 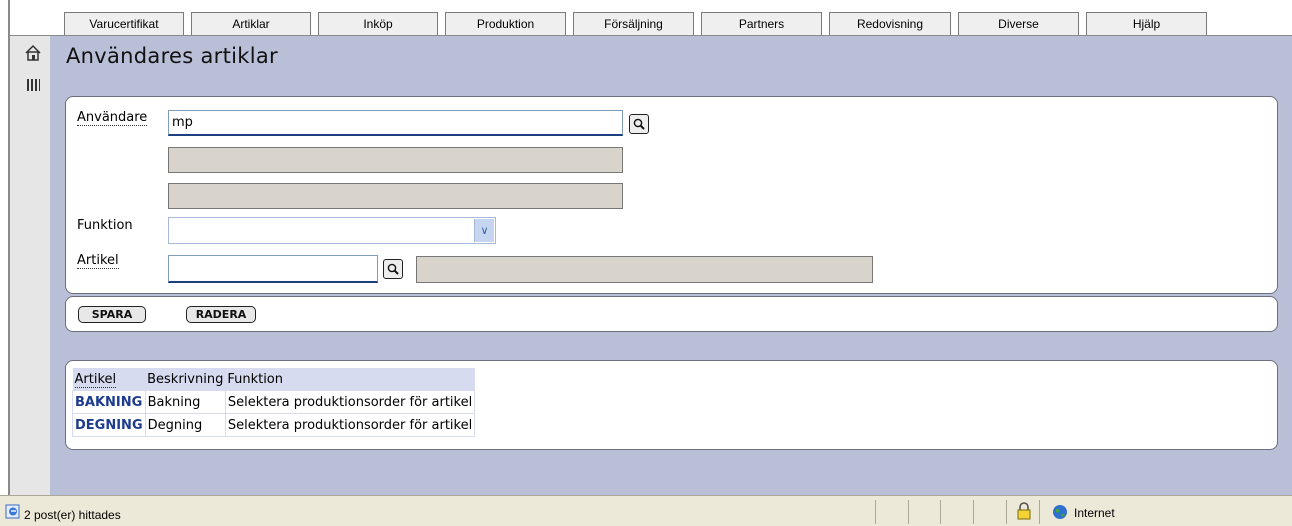 What do you see at coordinates (395, 196) in the screenshot?
I see `user-info-readonly` at bounding box center [395, 196].